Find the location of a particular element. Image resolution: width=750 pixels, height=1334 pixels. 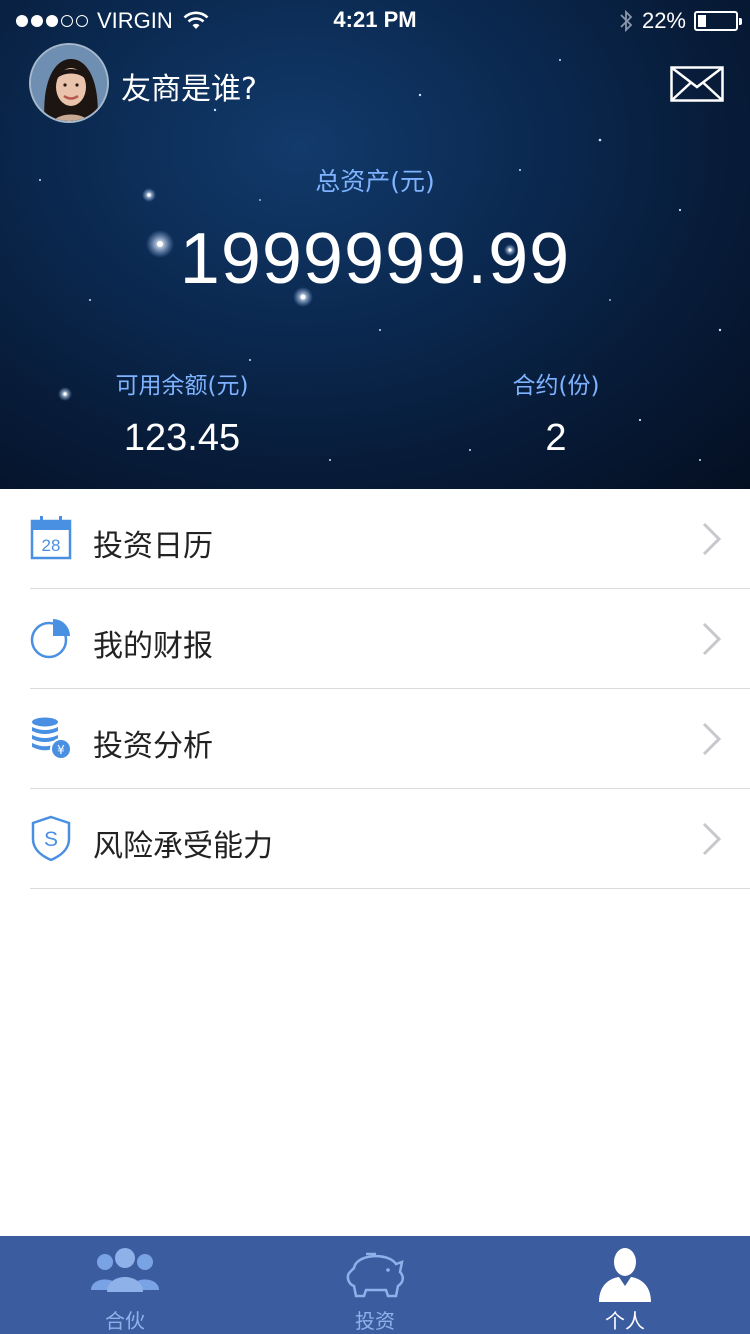

menu-item-investment-analysis: ¥ 投资分析 is located at coordinates (390, 739).